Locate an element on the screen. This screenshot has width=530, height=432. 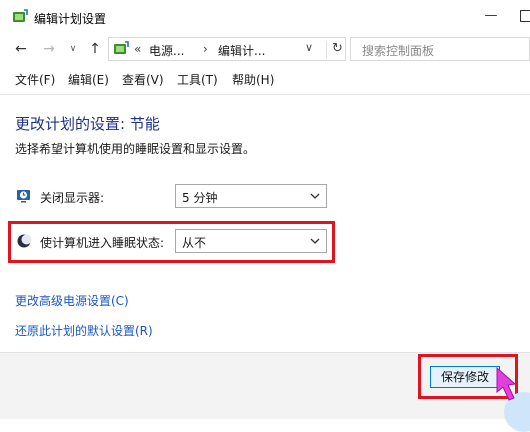
back-button: ← is located at coordinates (21, 49).